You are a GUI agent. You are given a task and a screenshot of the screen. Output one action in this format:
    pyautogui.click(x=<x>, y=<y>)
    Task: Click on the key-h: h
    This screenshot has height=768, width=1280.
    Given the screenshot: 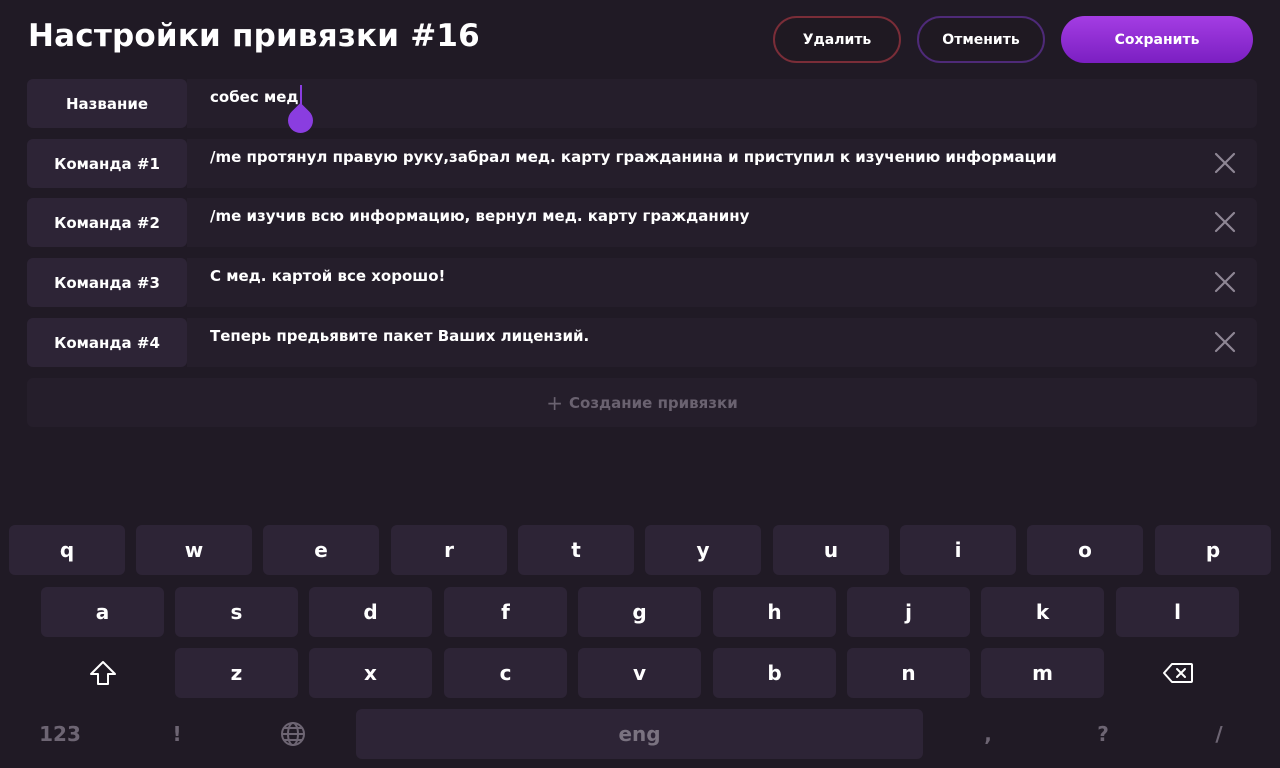 What is the action you would take?
    pyautogui.click(x=774, y=612)
    